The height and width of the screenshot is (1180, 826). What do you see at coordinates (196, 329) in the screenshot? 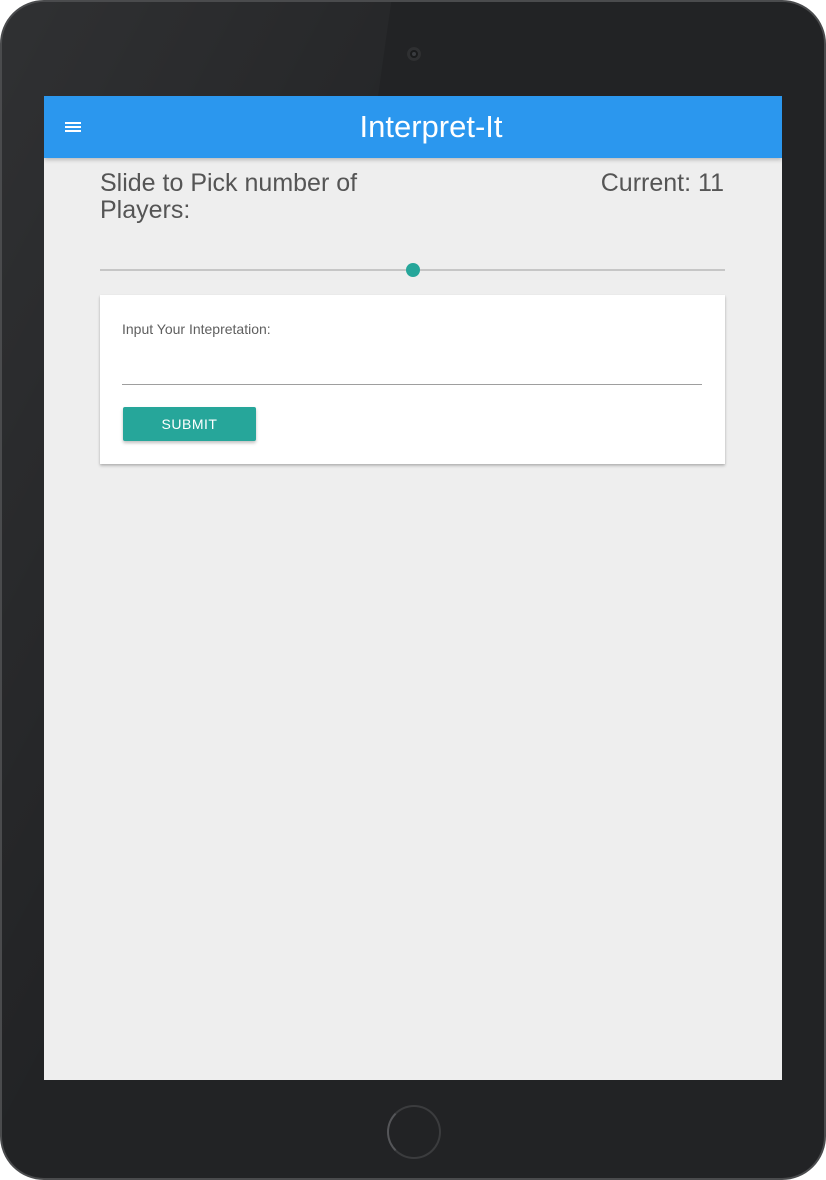
I see `interpretation-input-label: Input Your Intepretation:` at bounding box center [196, 329].